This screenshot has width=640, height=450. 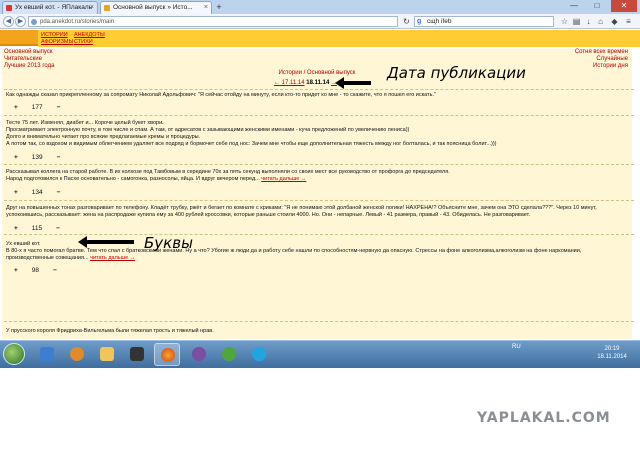 I want to click on vote-count: 134, so click(x=37, y=192).